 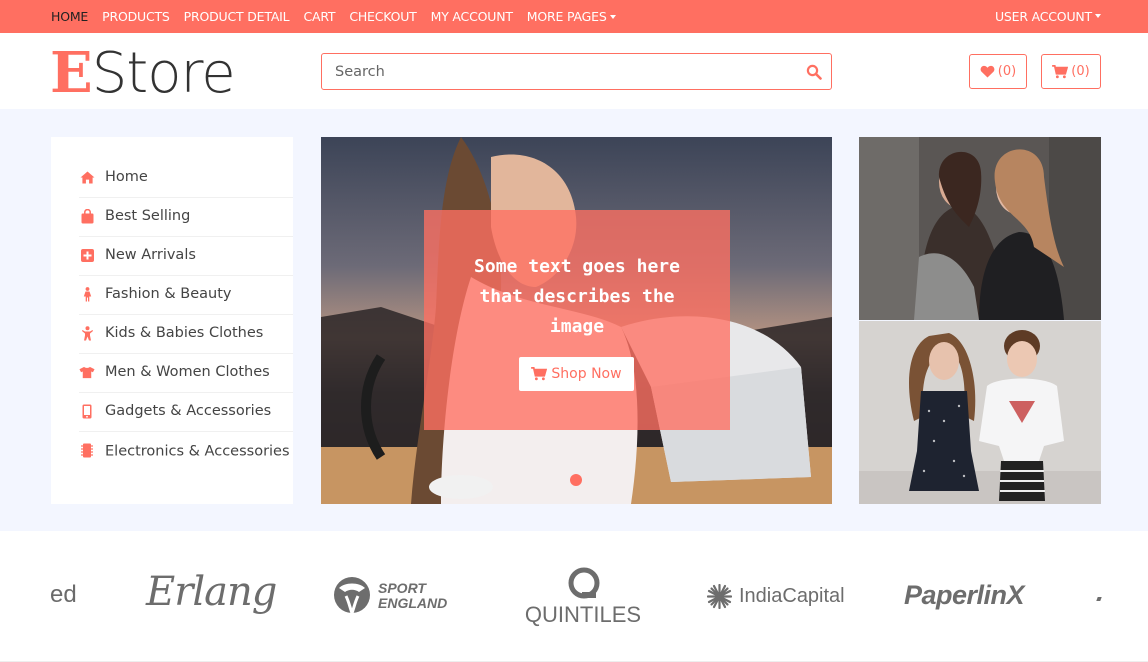 I want to click on brand-logo-paperlinx: PaperlinX, so click(x=964, y=595).